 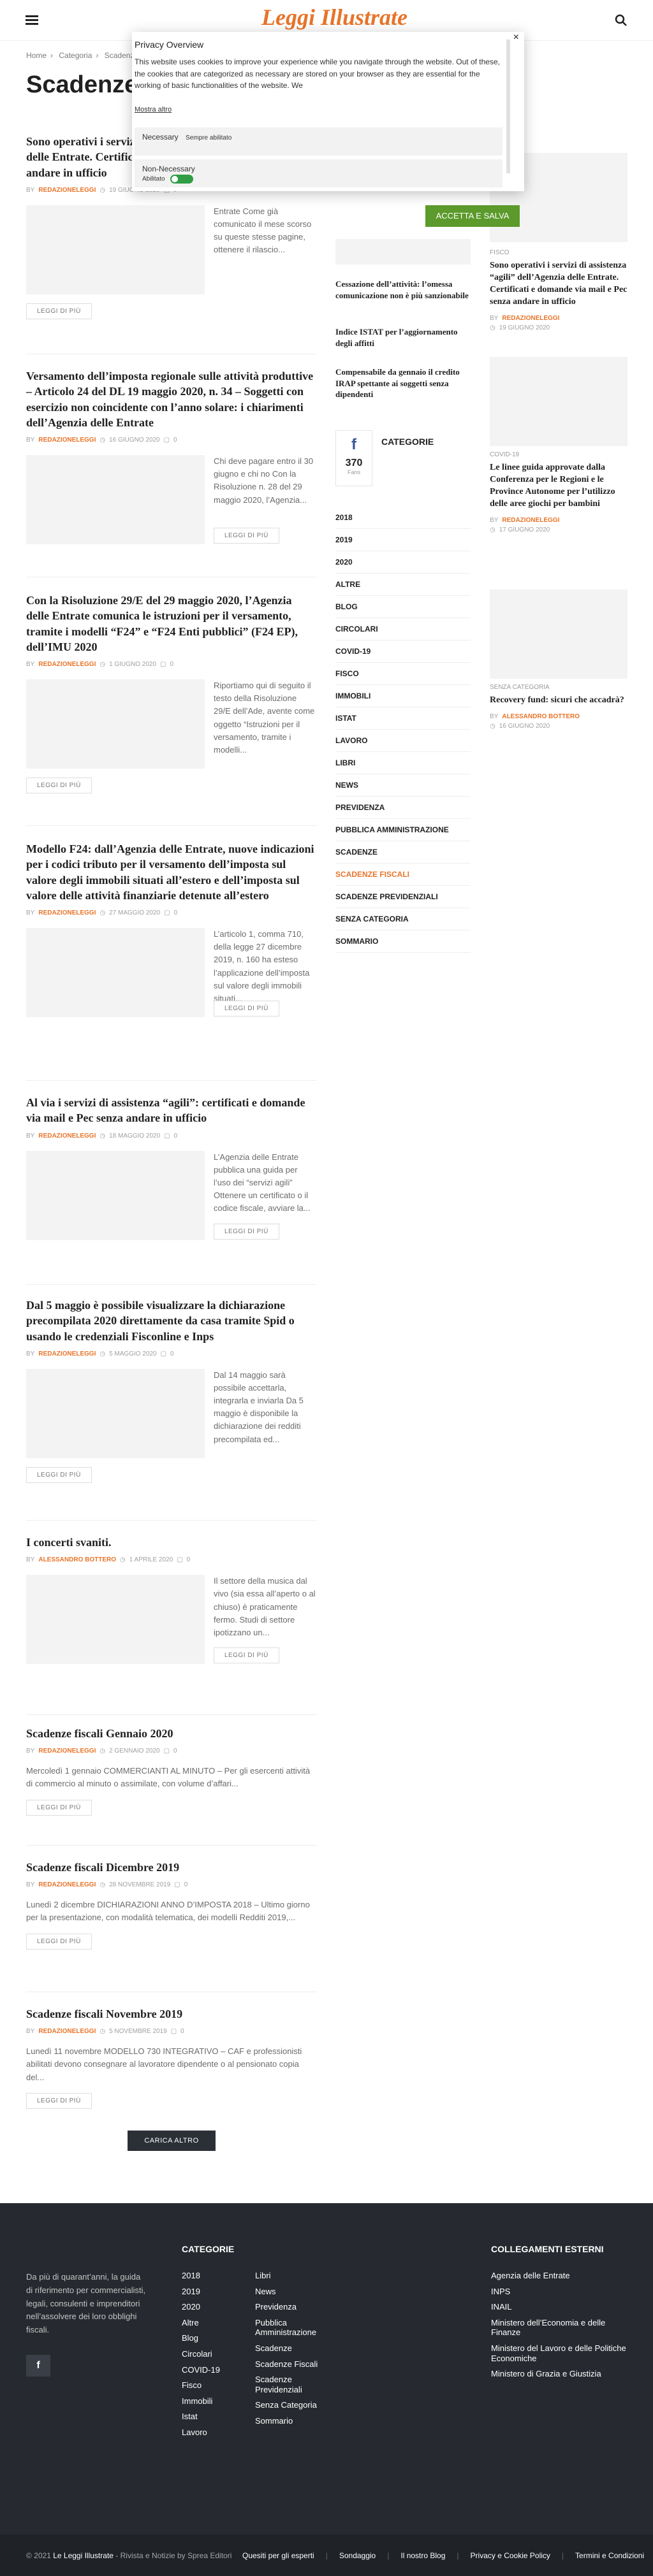 What do you see at coordinates (559, 2374) in the screenshot?
I see `footer-external-link: Ministero di Grazia e Giustizia` at bounding box center [559, 2374].